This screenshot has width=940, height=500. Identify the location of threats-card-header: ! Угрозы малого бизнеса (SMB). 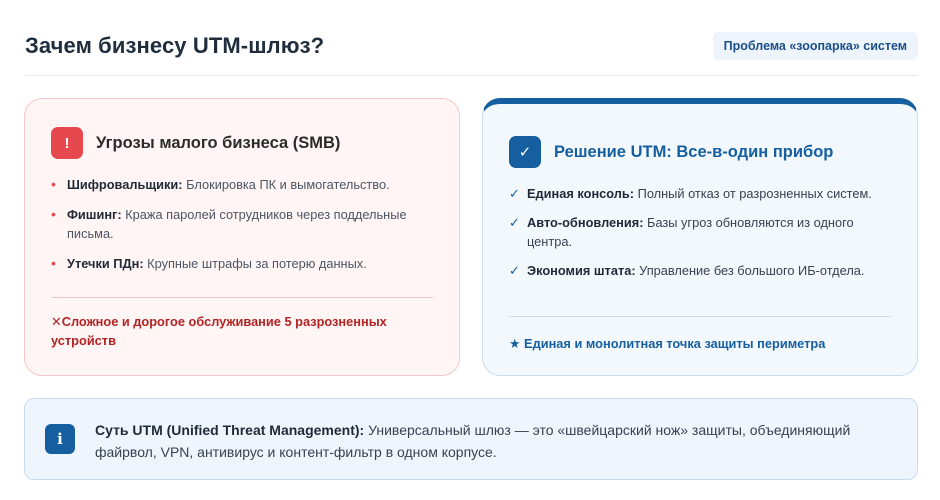
(195, 143).